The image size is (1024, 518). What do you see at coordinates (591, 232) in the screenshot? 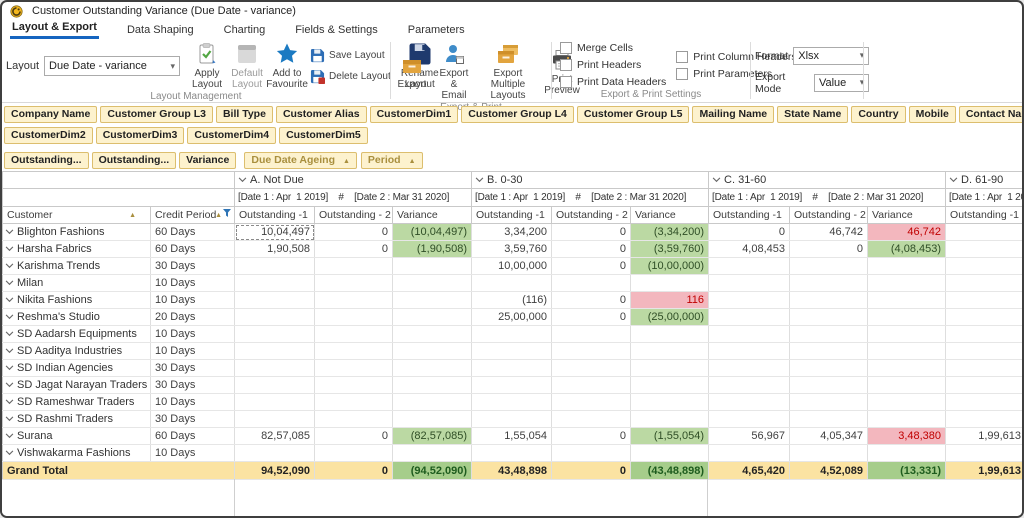
I see `value-cell: 0` at bounding box center [591, 232].